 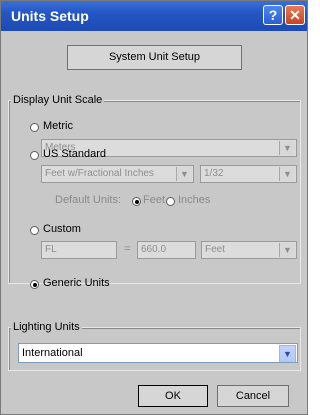 What do you see at coordinates (194, 200) in the screenshot?
I see `default-units-inches-label: Inches` at bounding box center [194, 200].